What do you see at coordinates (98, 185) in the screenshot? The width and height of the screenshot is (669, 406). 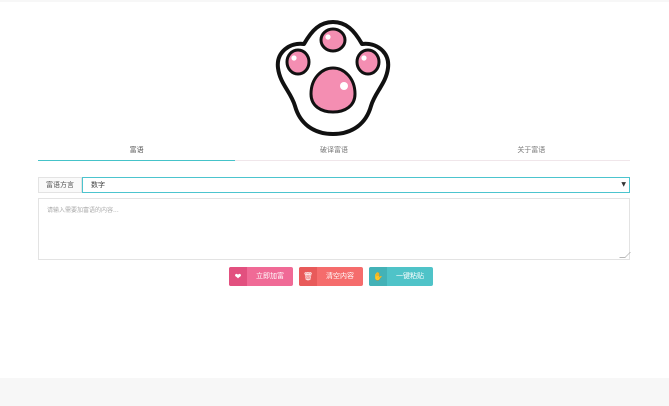 I see `dictionary-selected-value: 数字` at bounding box center [98, 185].